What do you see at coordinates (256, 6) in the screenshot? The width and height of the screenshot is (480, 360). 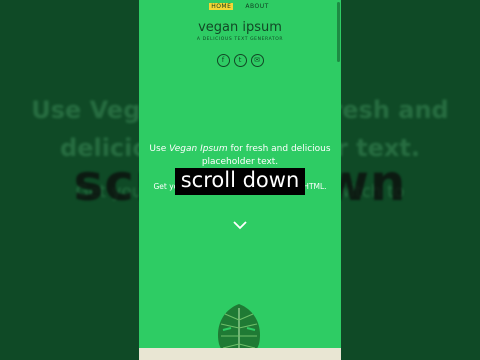 I see `nav-about: ABOUT` at bounding box center [256, 6].